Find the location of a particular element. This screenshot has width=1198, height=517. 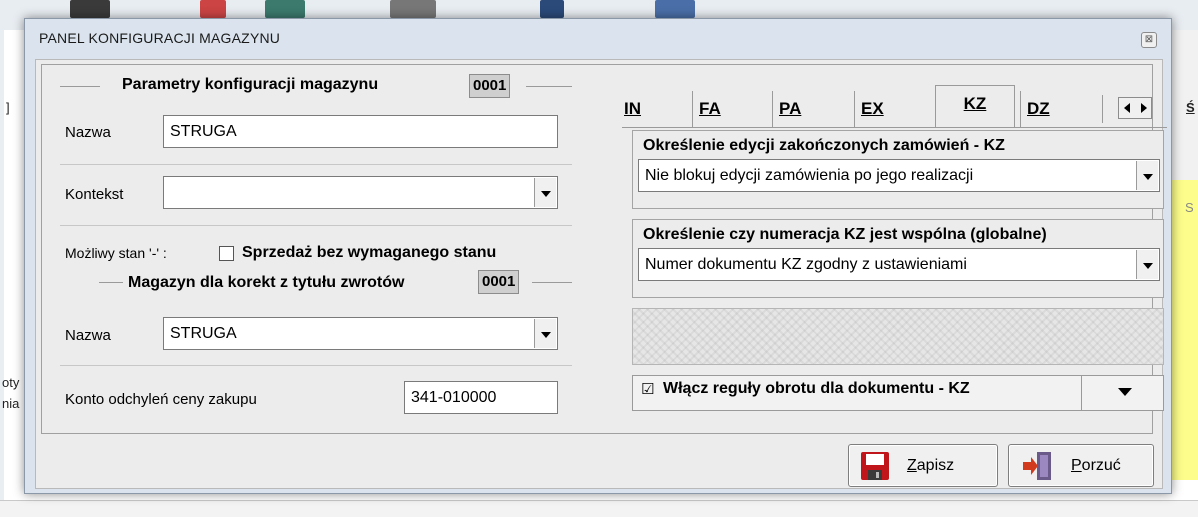

triangle-down-icon is located at coordinates (1125, 392).